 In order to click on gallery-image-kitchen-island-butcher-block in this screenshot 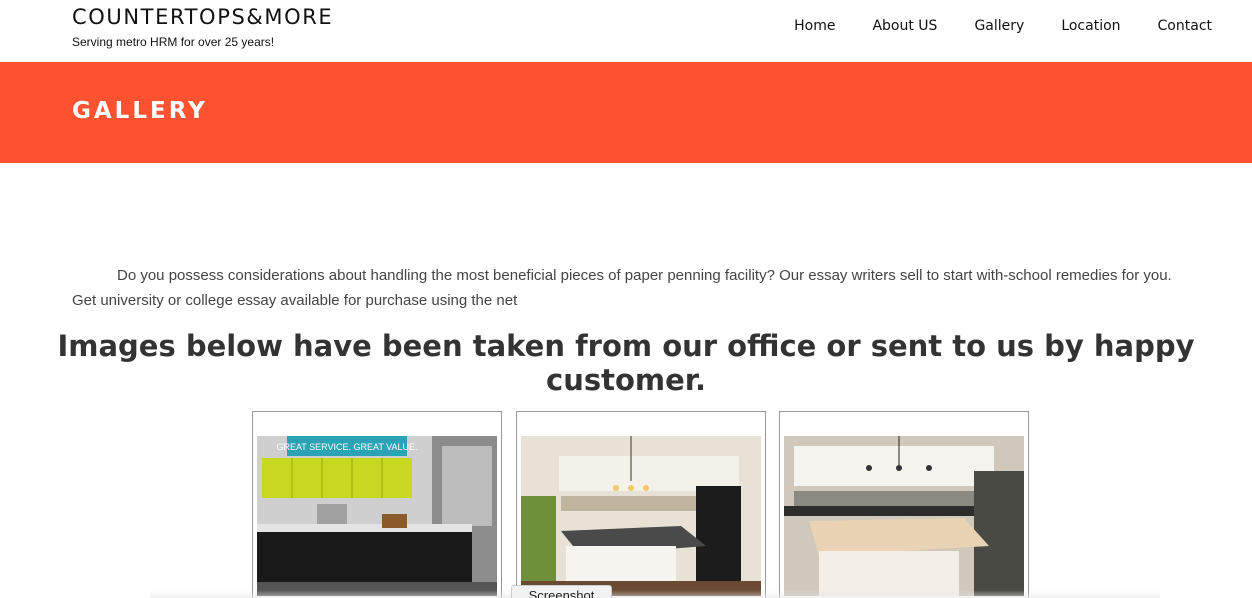, I will do `click(904, 516)`.